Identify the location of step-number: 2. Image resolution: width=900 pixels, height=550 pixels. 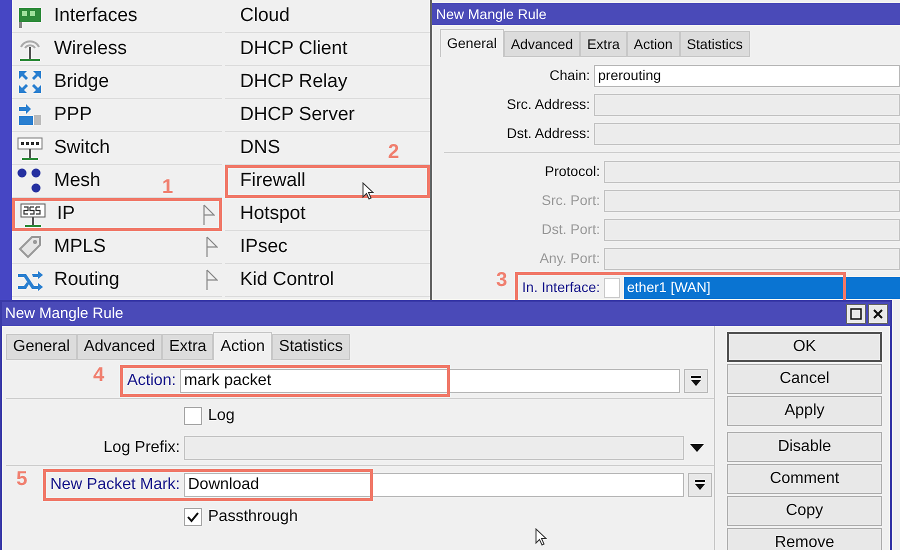
(394, 152).